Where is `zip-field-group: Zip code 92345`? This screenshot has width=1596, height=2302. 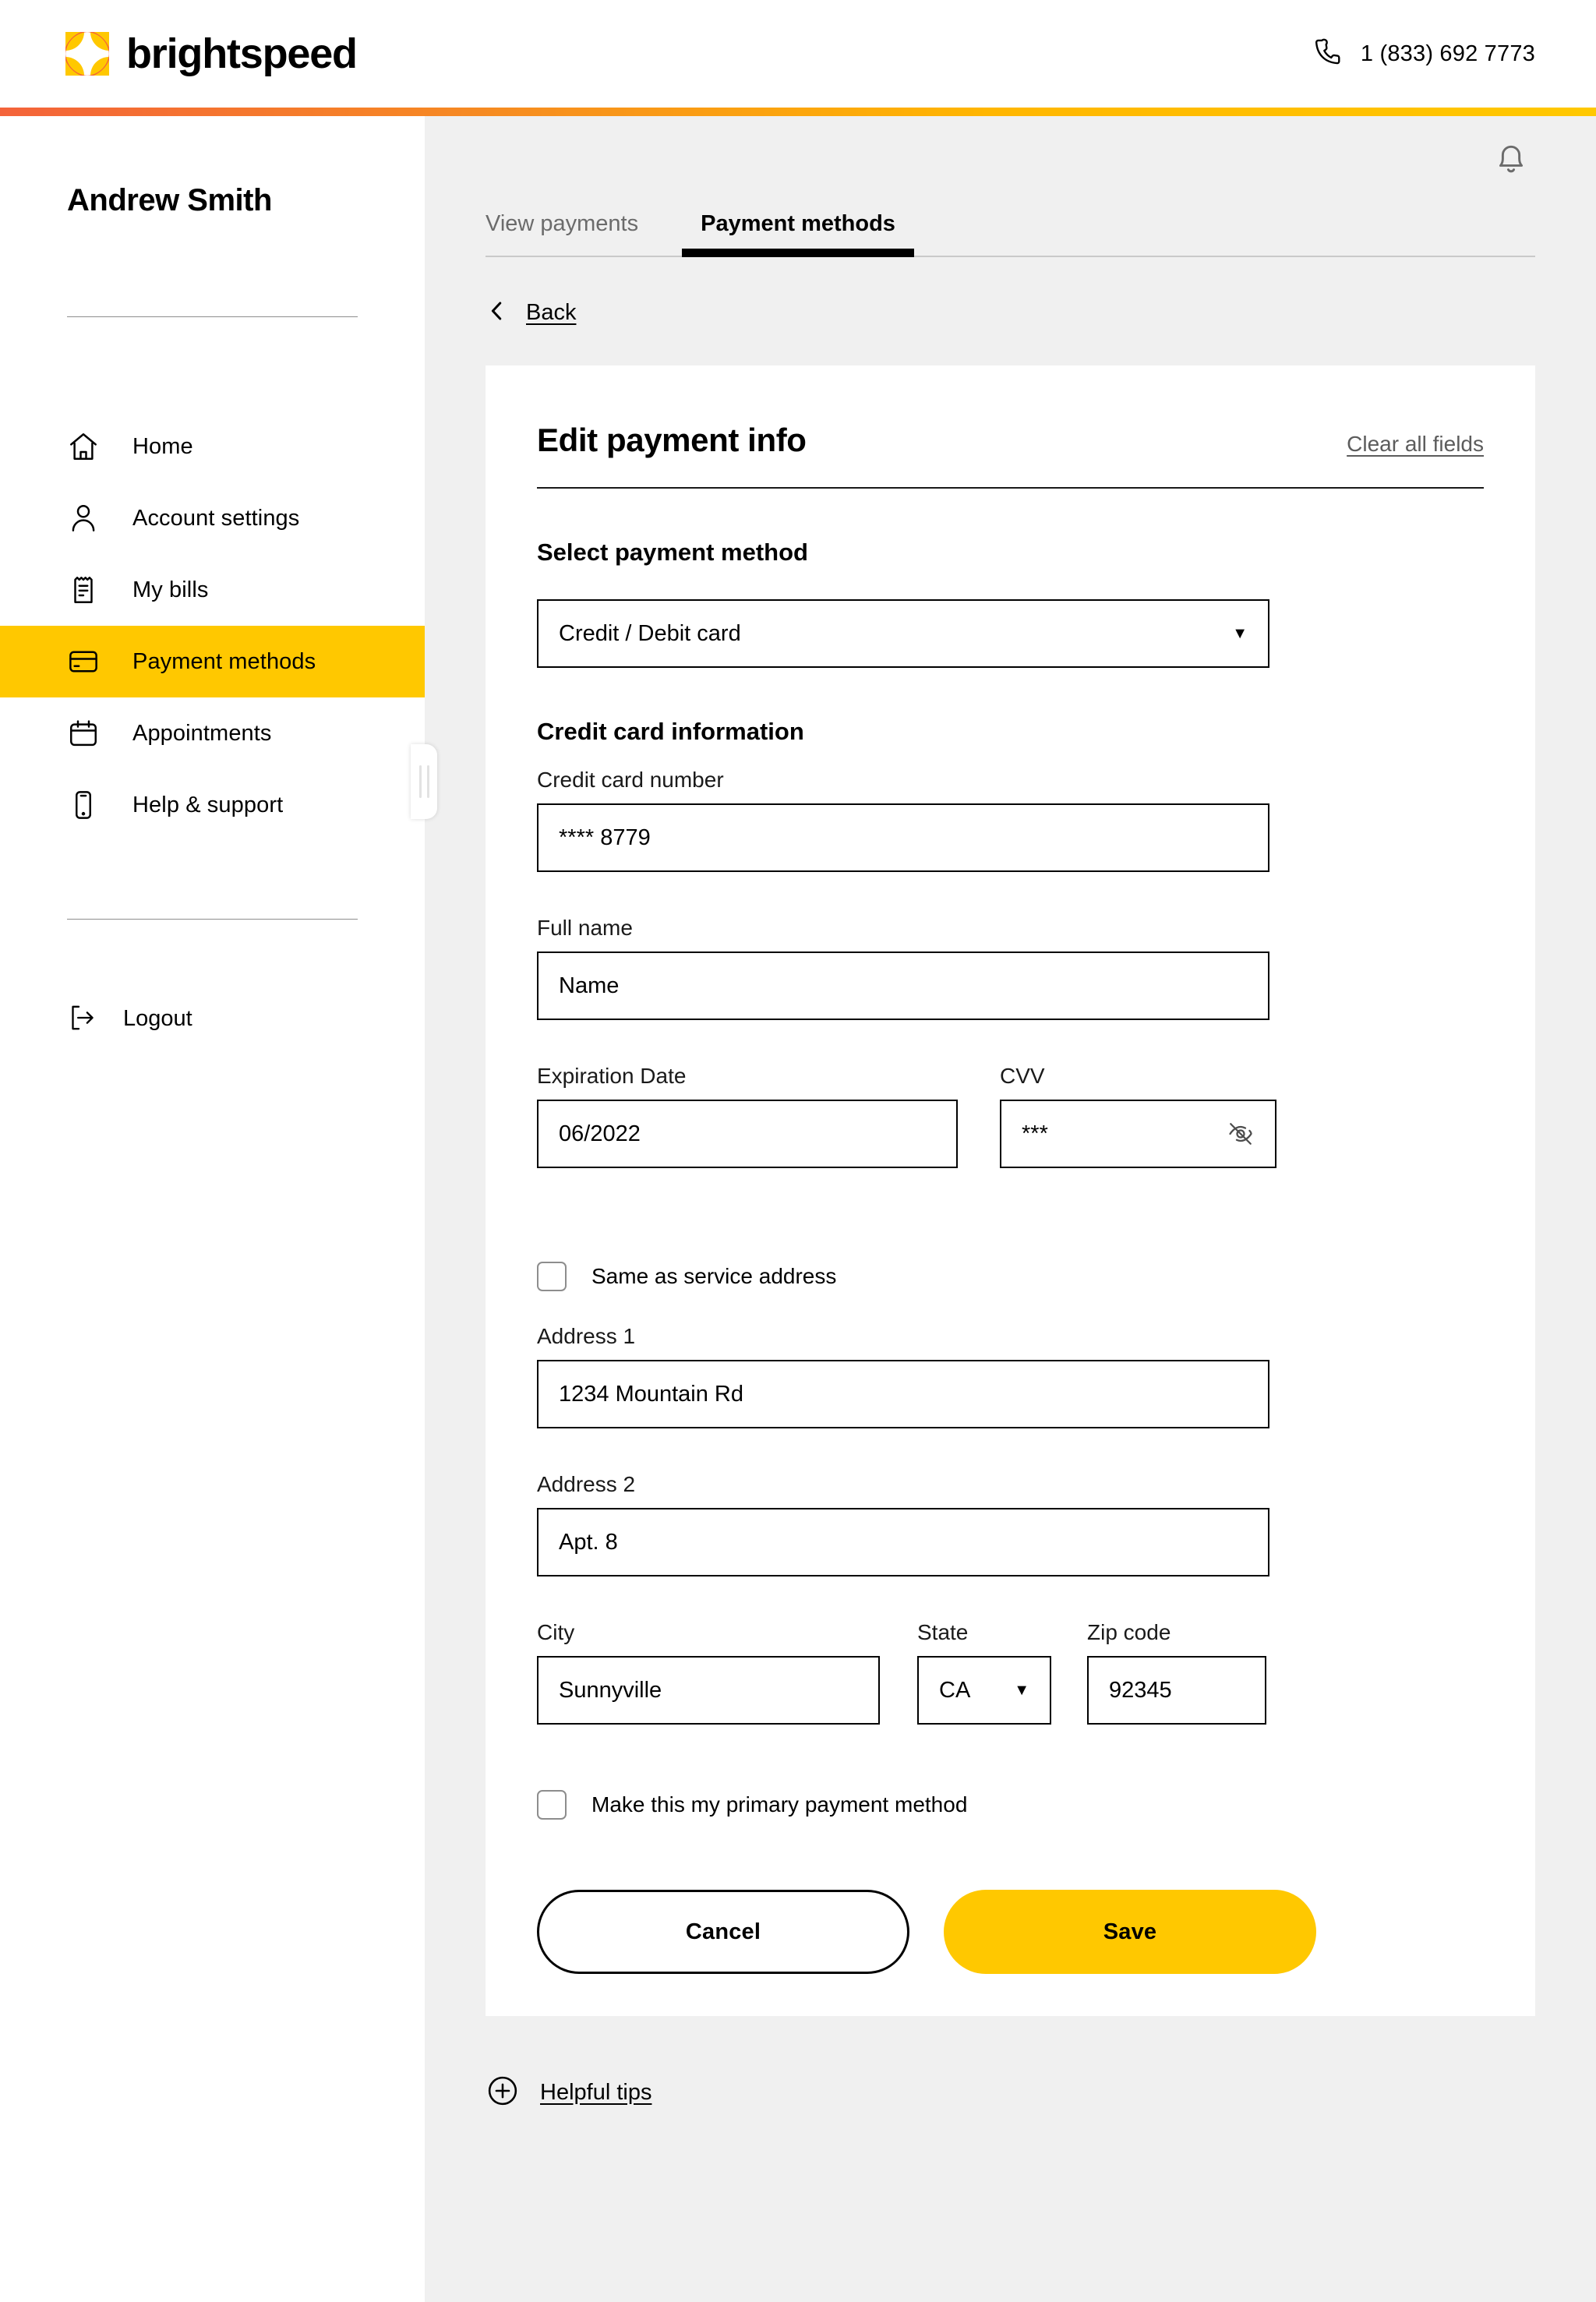 zip-field-group: Zip code 92345 is located at coordinates (1176, 1673).